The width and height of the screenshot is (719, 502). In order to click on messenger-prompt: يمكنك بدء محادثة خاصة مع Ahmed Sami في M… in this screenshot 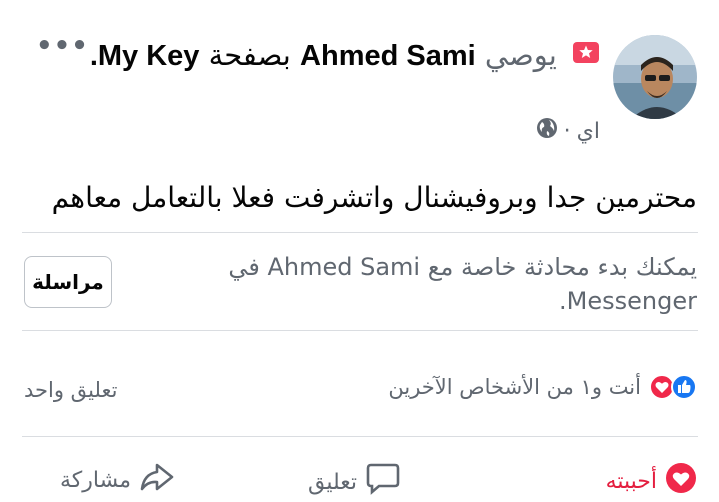, I will do `click(462, 284)`.